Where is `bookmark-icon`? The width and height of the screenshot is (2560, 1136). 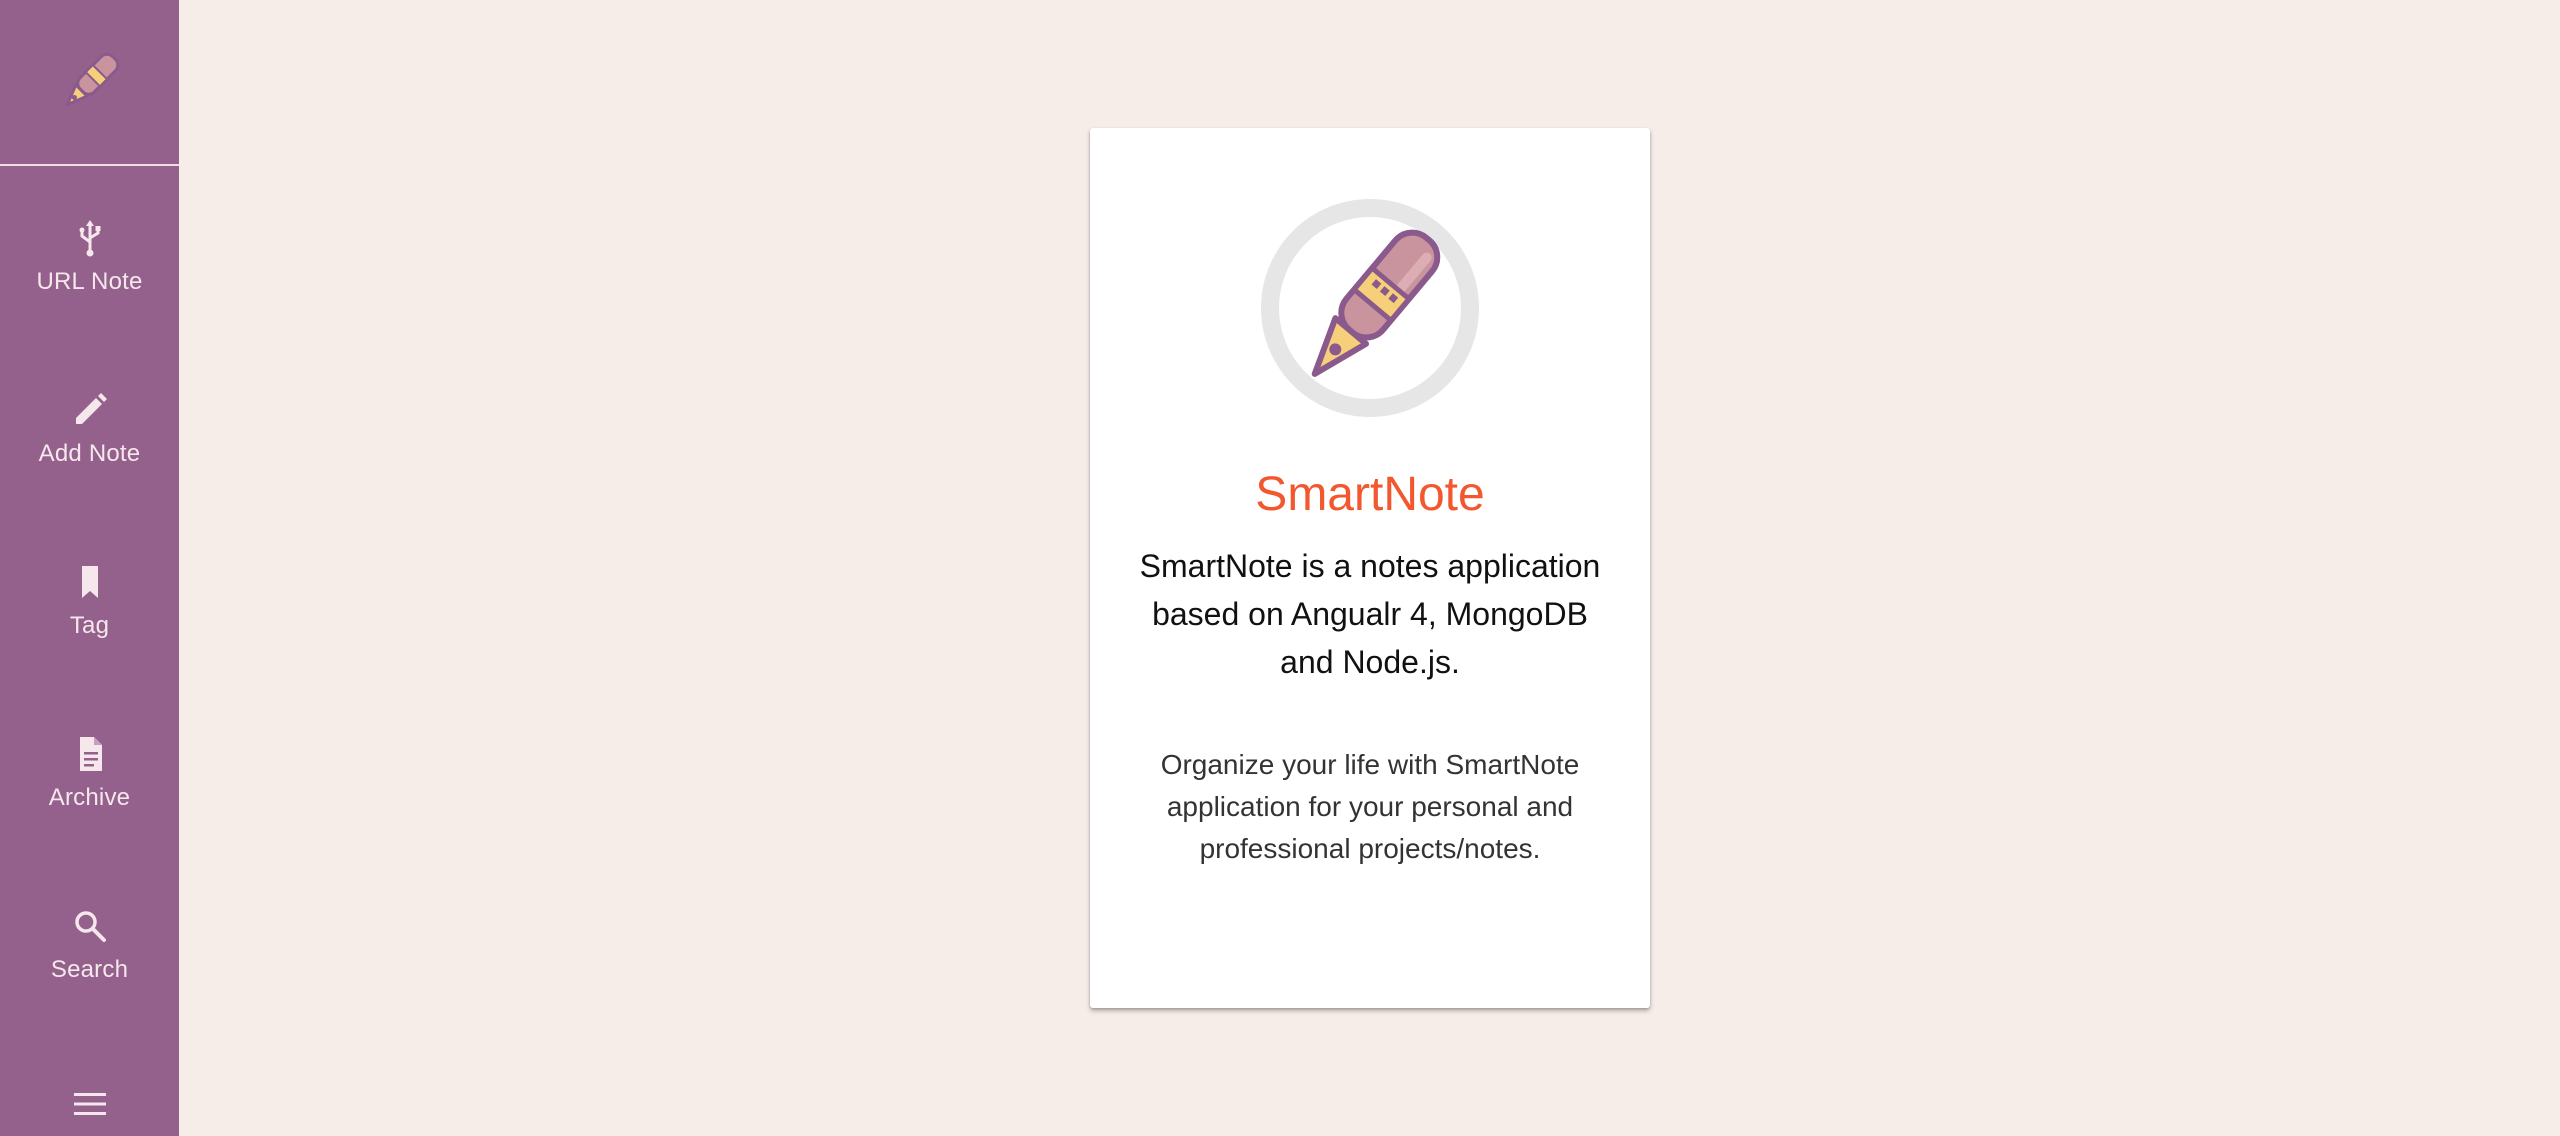
bookmark-icon is located at coordinates (90, 582).